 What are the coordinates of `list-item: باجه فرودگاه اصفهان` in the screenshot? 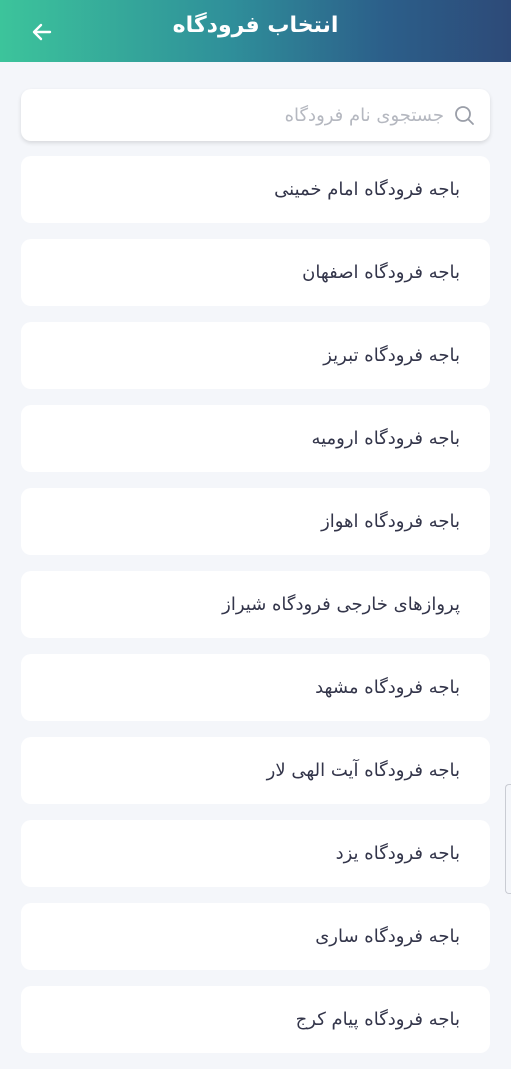 It's located at (255, 272).